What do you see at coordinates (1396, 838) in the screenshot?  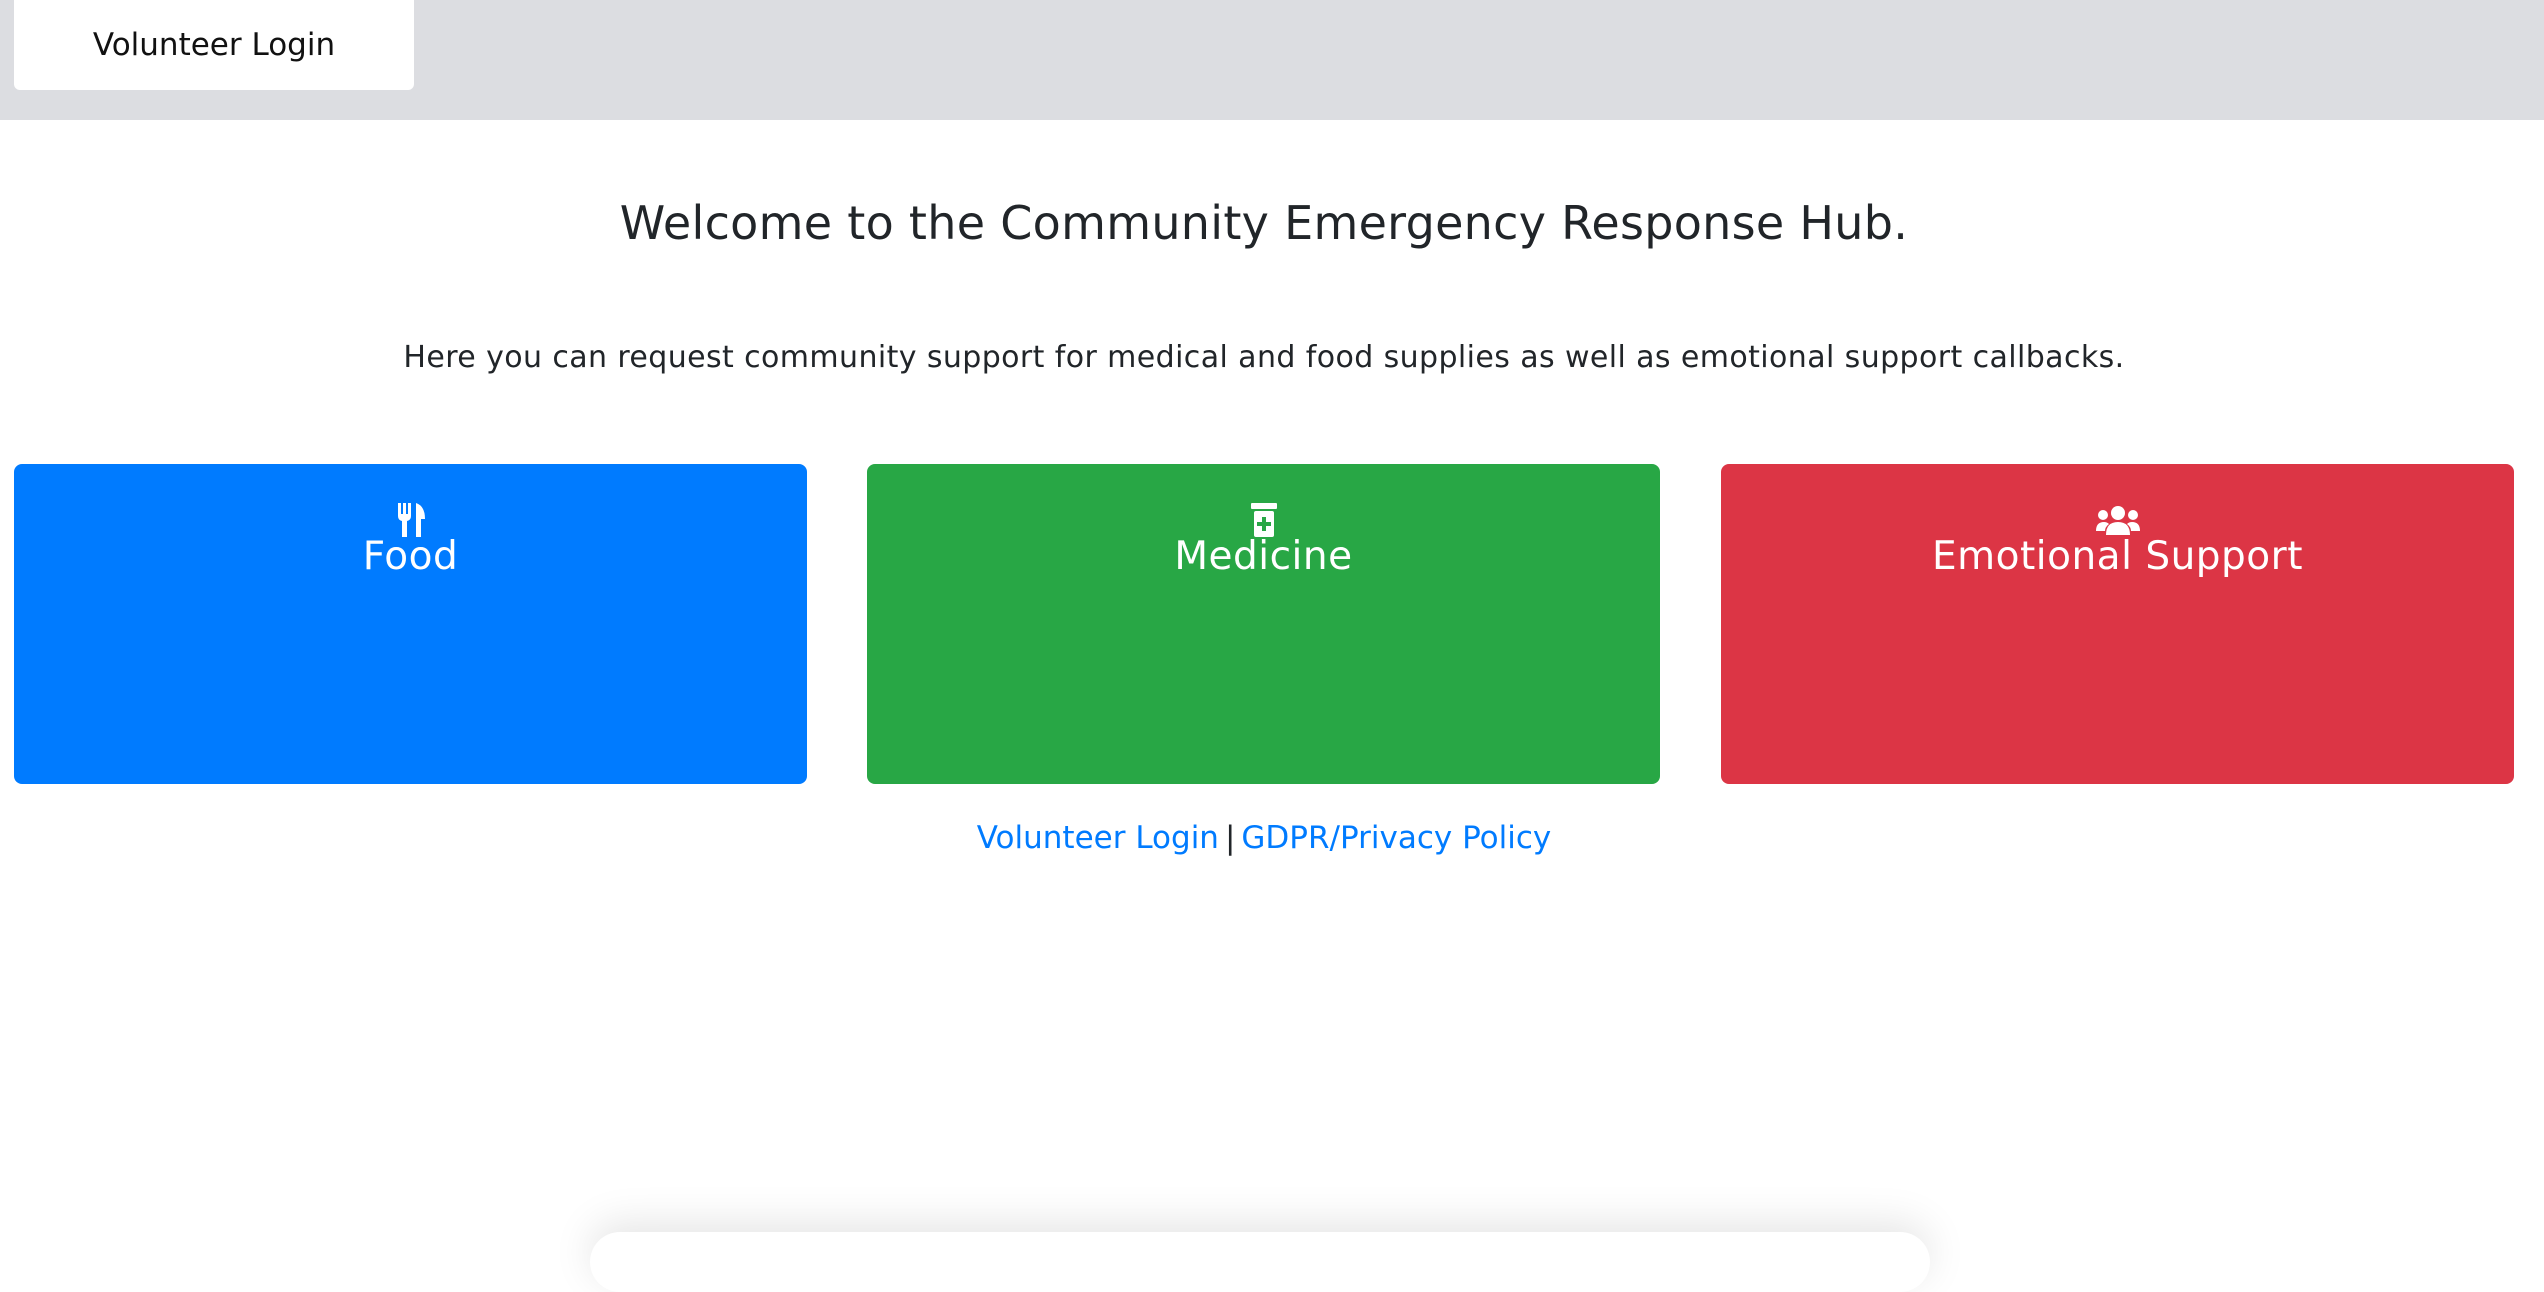 I see `privacy-policy-link: GDPR/Privacy Policy` at bounding box center [1396, 838].